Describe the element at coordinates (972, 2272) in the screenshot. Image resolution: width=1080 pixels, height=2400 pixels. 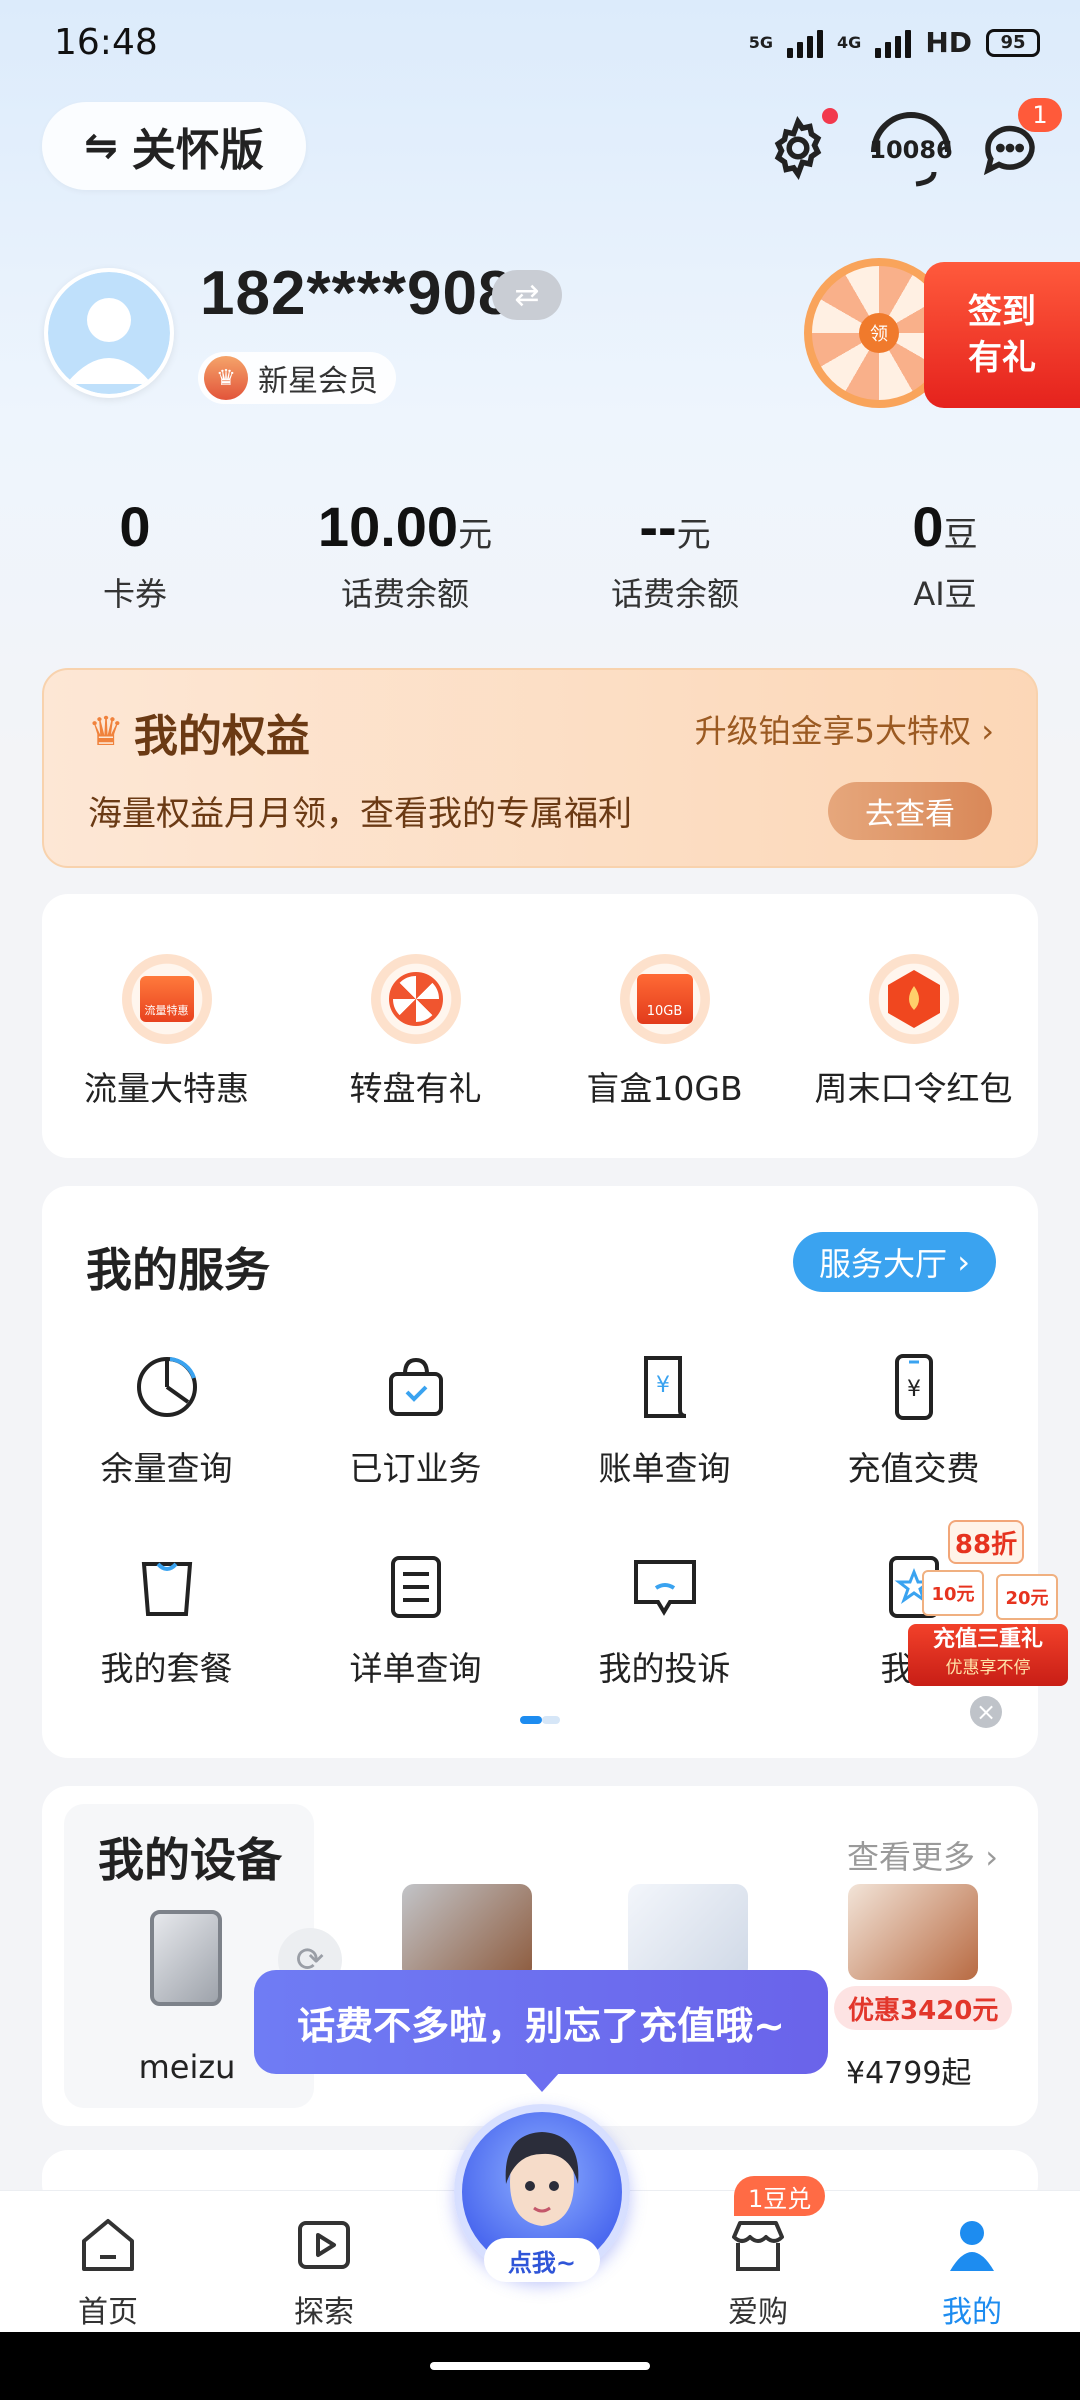
I see `nav-mine: 我的` at that location.